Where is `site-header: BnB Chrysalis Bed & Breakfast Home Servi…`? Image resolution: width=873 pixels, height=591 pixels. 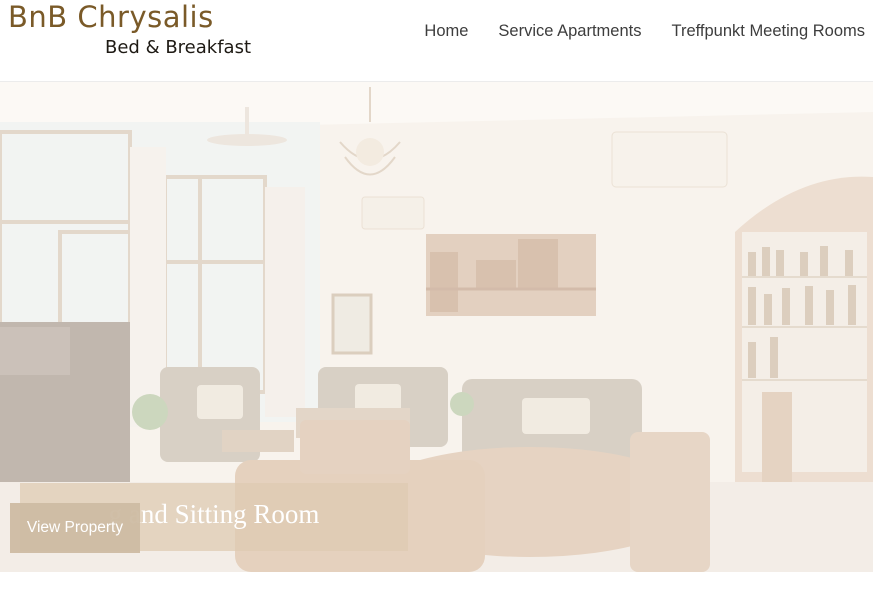 site-header: BnB Chrysalis Bed & Breakfast Home Servi… is located at coordinates (436, 41).